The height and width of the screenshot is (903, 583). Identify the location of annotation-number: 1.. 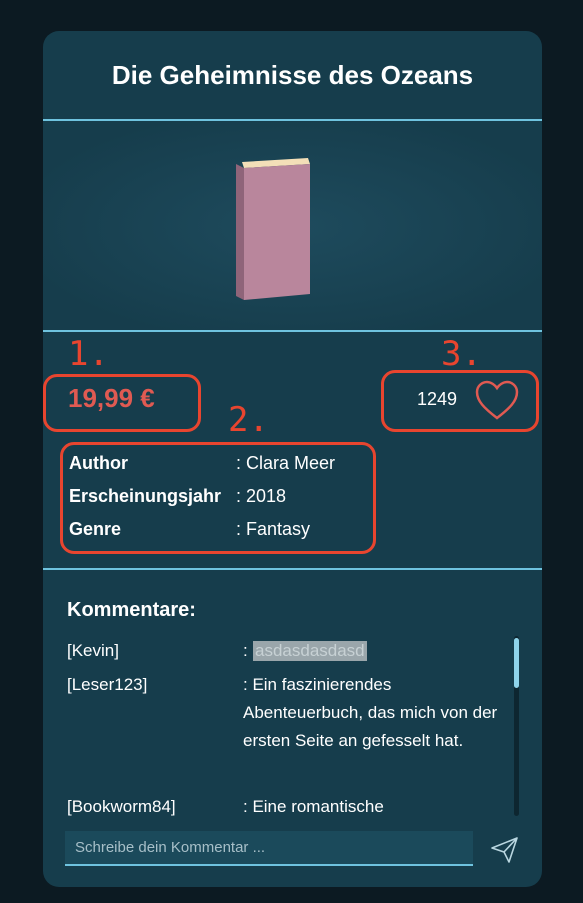
(88, 354).